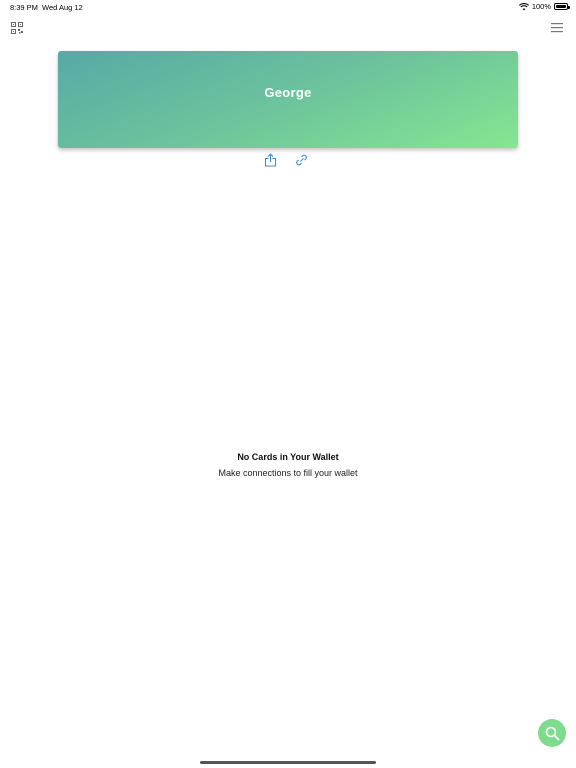  Describe the element at coordinates (270, 160) in the screenshot. I see `share-icon` at that location.